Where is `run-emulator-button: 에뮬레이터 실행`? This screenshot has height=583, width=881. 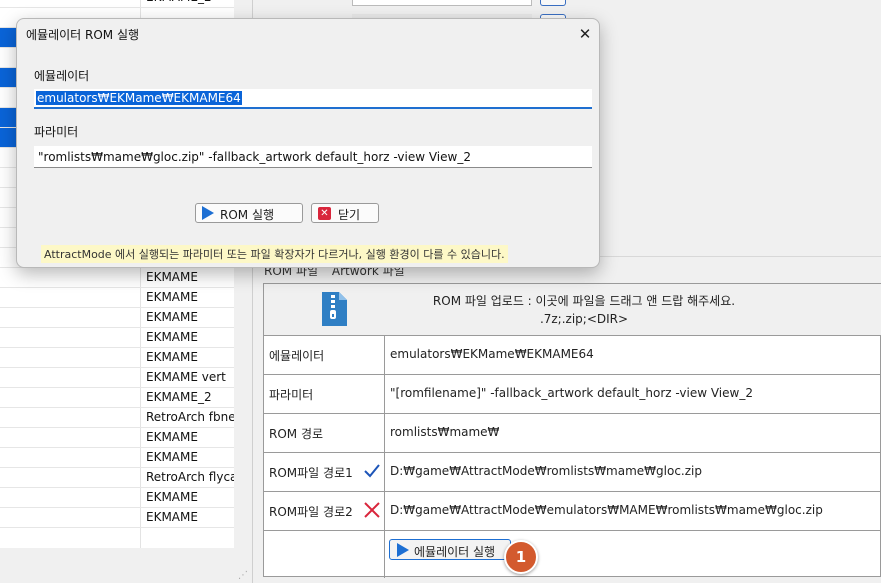
run-emulator-button: 에뮬레이터 실행 is located at coordinates (450, 549).